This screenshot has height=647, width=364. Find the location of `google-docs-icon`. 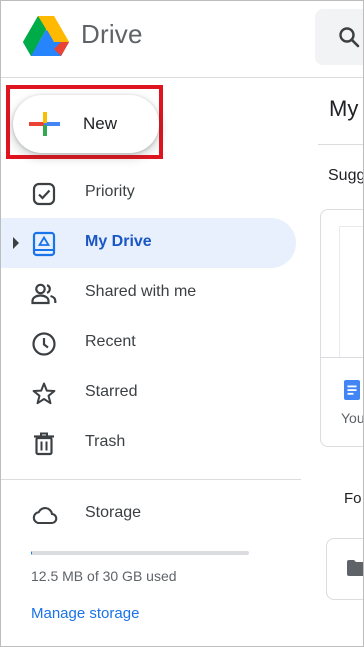

google-docs-icon is located at coordinates (352, 390).